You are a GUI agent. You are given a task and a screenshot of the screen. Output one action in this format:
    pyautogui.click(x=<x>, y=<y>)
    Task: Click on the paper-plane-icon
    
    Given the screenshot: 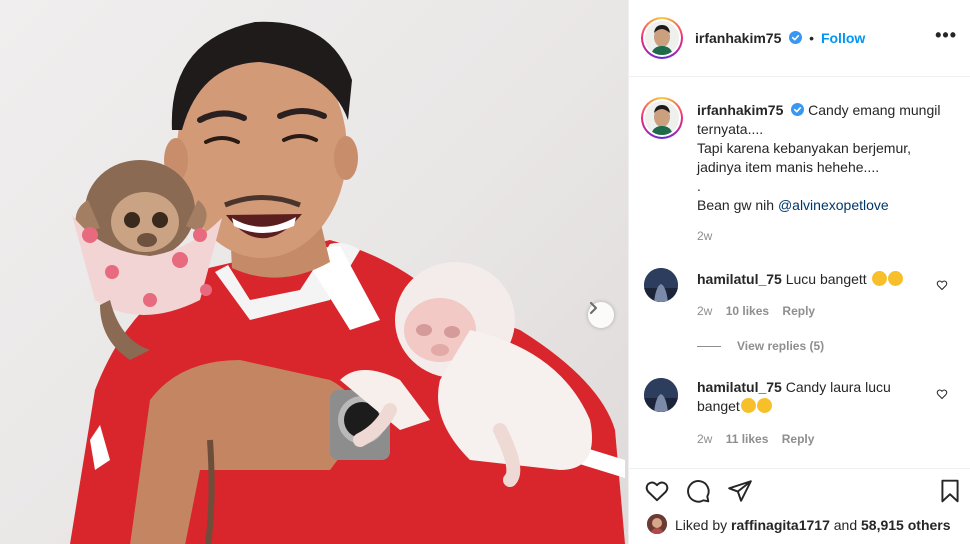 What is the action you would take?
    pyautogui.click(x=740, y=491)
    